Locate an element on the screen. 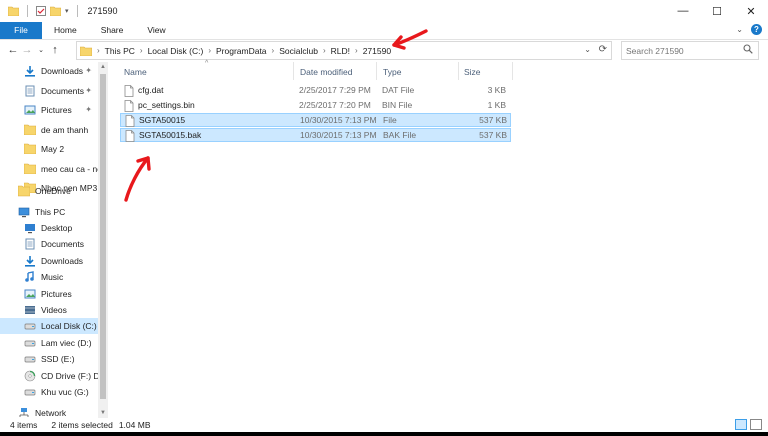 The width and height of the screenshot is (768, 436). file-size: 3 KB is located at coordinates (496, 90).